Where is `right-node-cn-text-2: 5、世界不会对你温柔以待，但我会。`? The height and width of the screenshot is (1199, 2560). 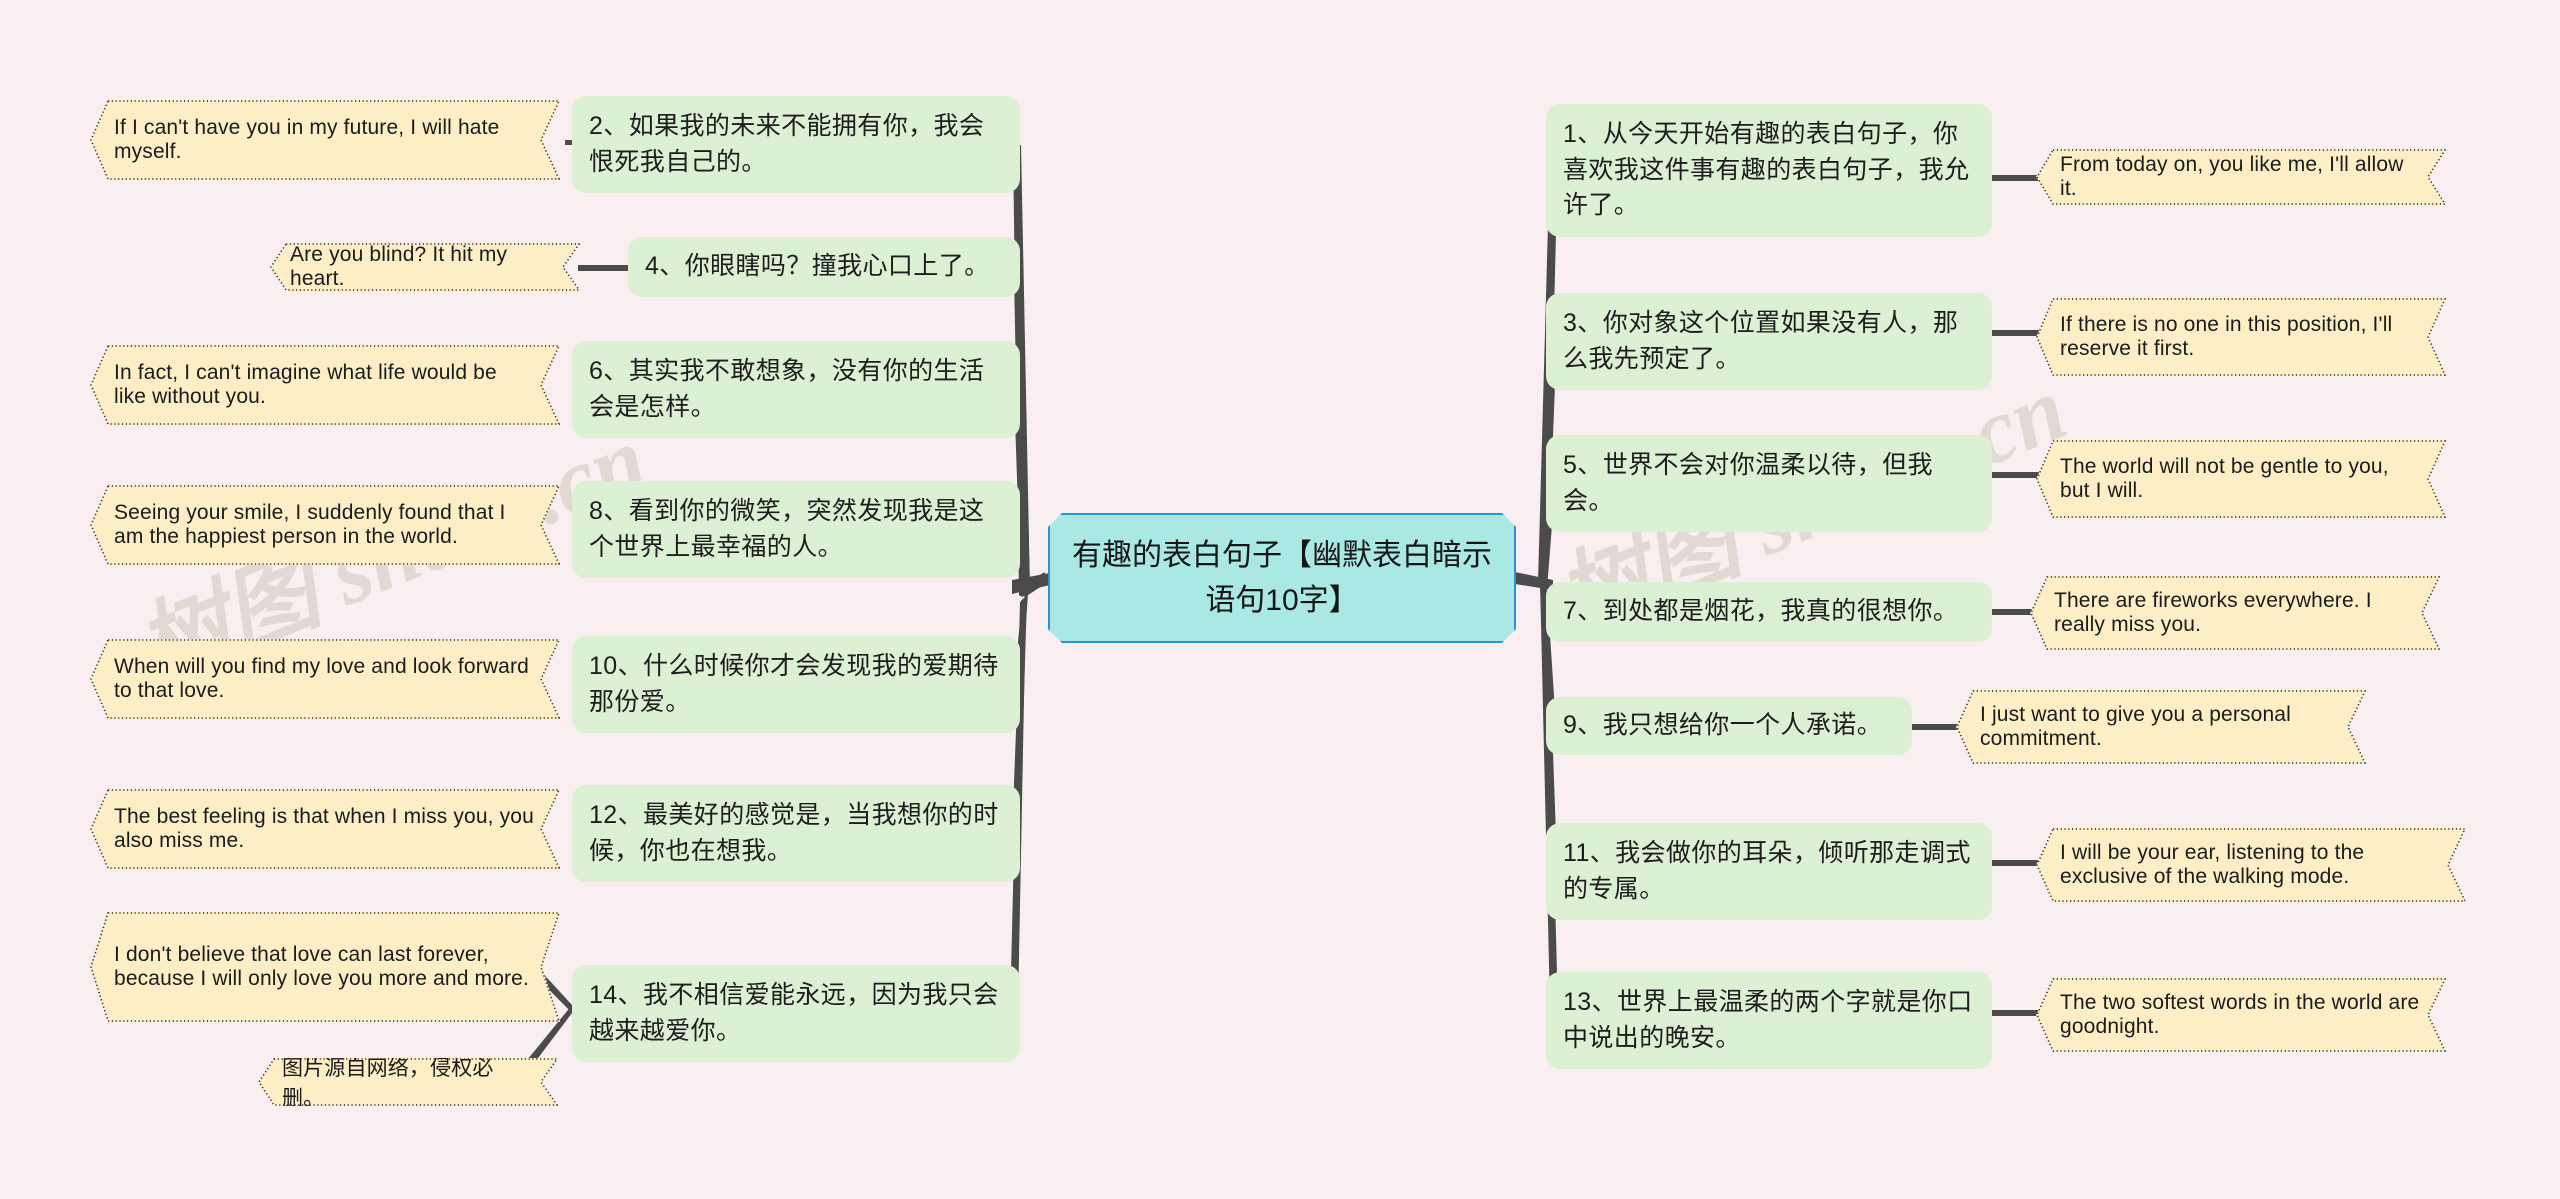 right-node-cn-text-2: 5、世界不会对你温柔以待，但我会。 is located at coordinates (1748, 483).